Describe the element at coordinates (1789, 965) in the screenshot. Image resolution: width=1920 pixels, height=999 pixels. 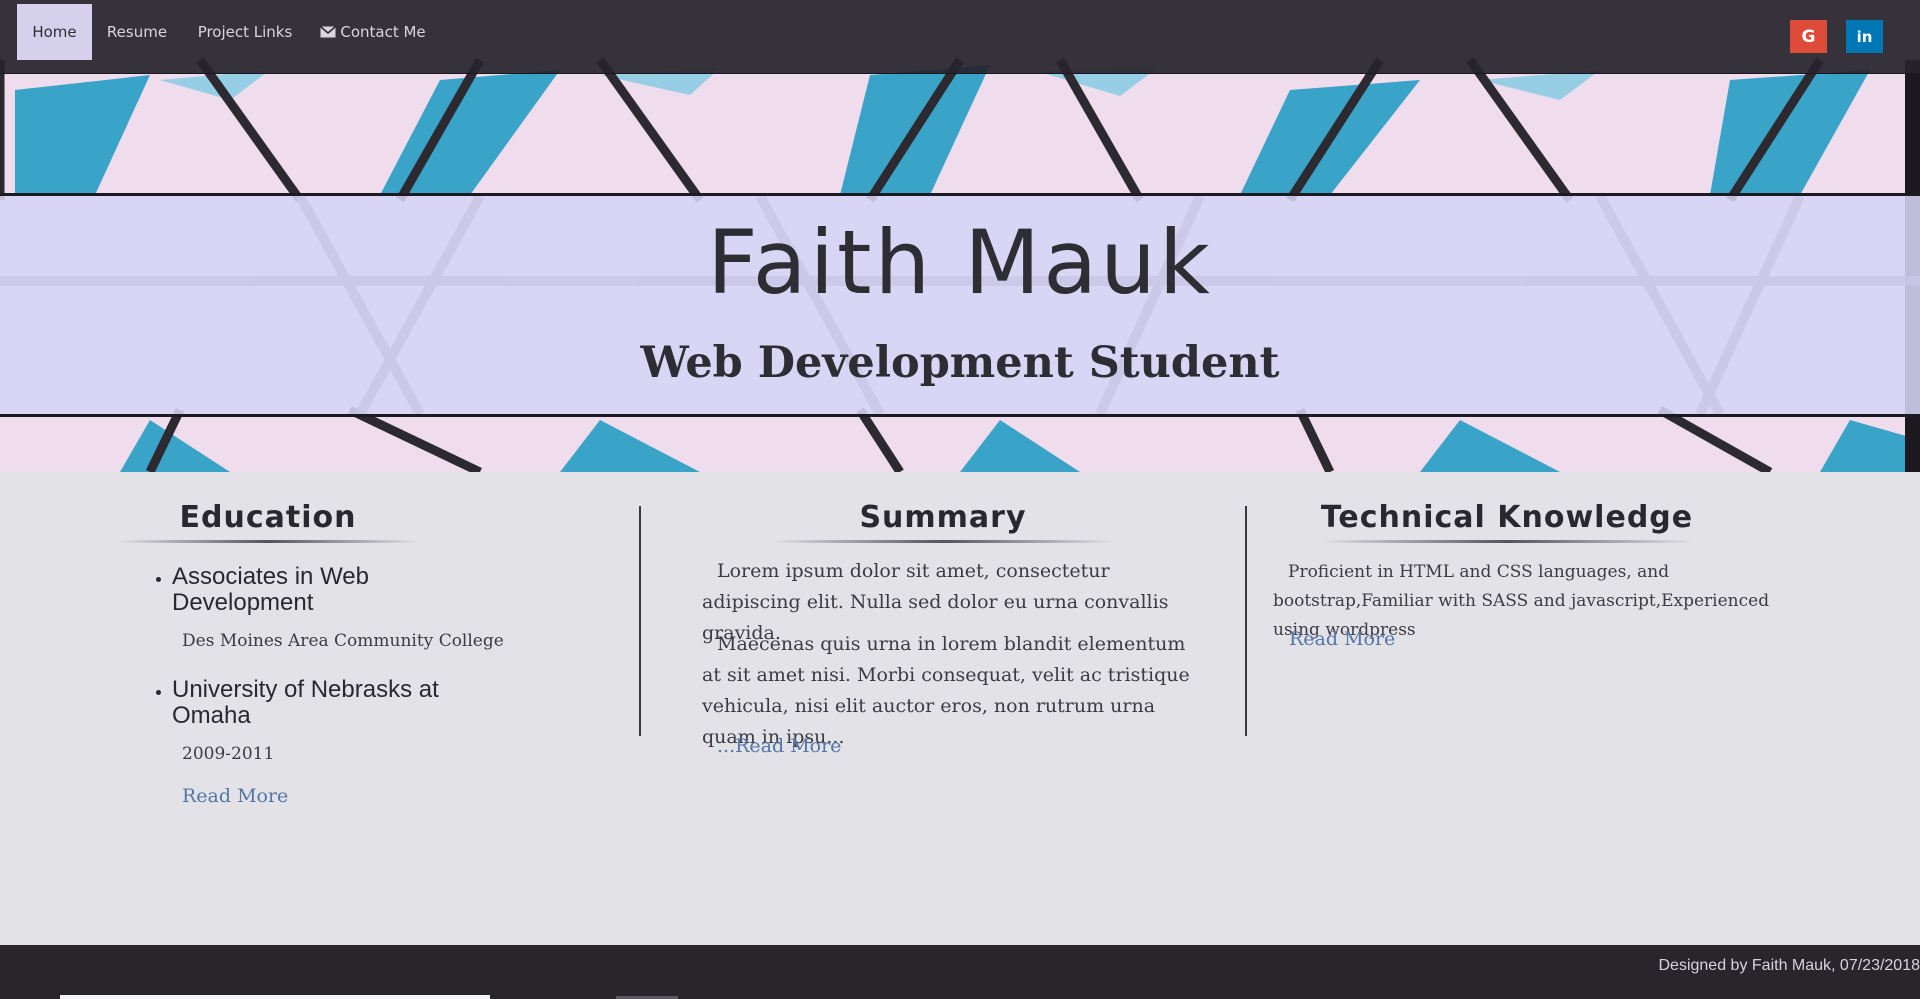
I see `footer-credit: Designed by Faith Mauk, 07/23/2018` at that location.